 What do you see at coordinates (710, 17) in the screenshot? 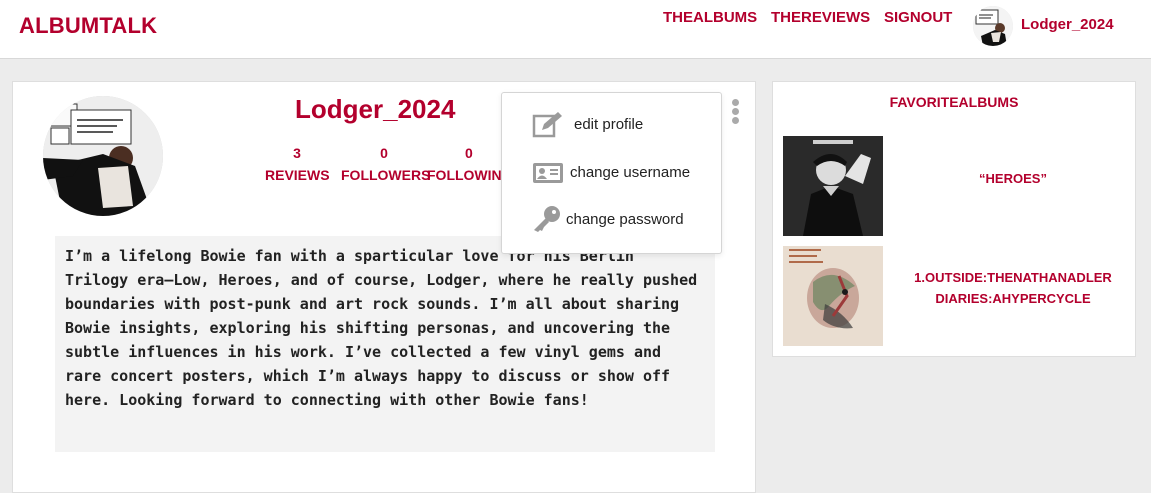
I see `nav-link-albums: THEALBUMS` at bounding box center [710, 17].